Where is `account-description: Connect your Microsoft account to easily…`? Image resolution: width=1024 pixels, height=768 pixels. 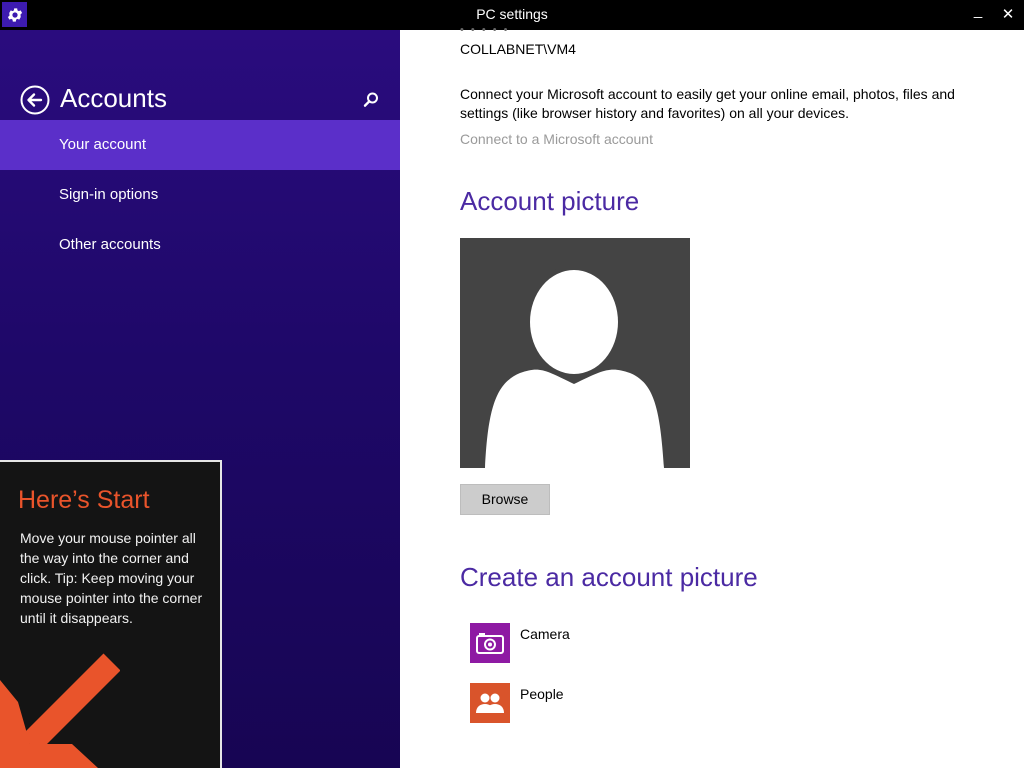 account-description: Connect your Microsoft account to easily… is located at coordinates (707, 103).